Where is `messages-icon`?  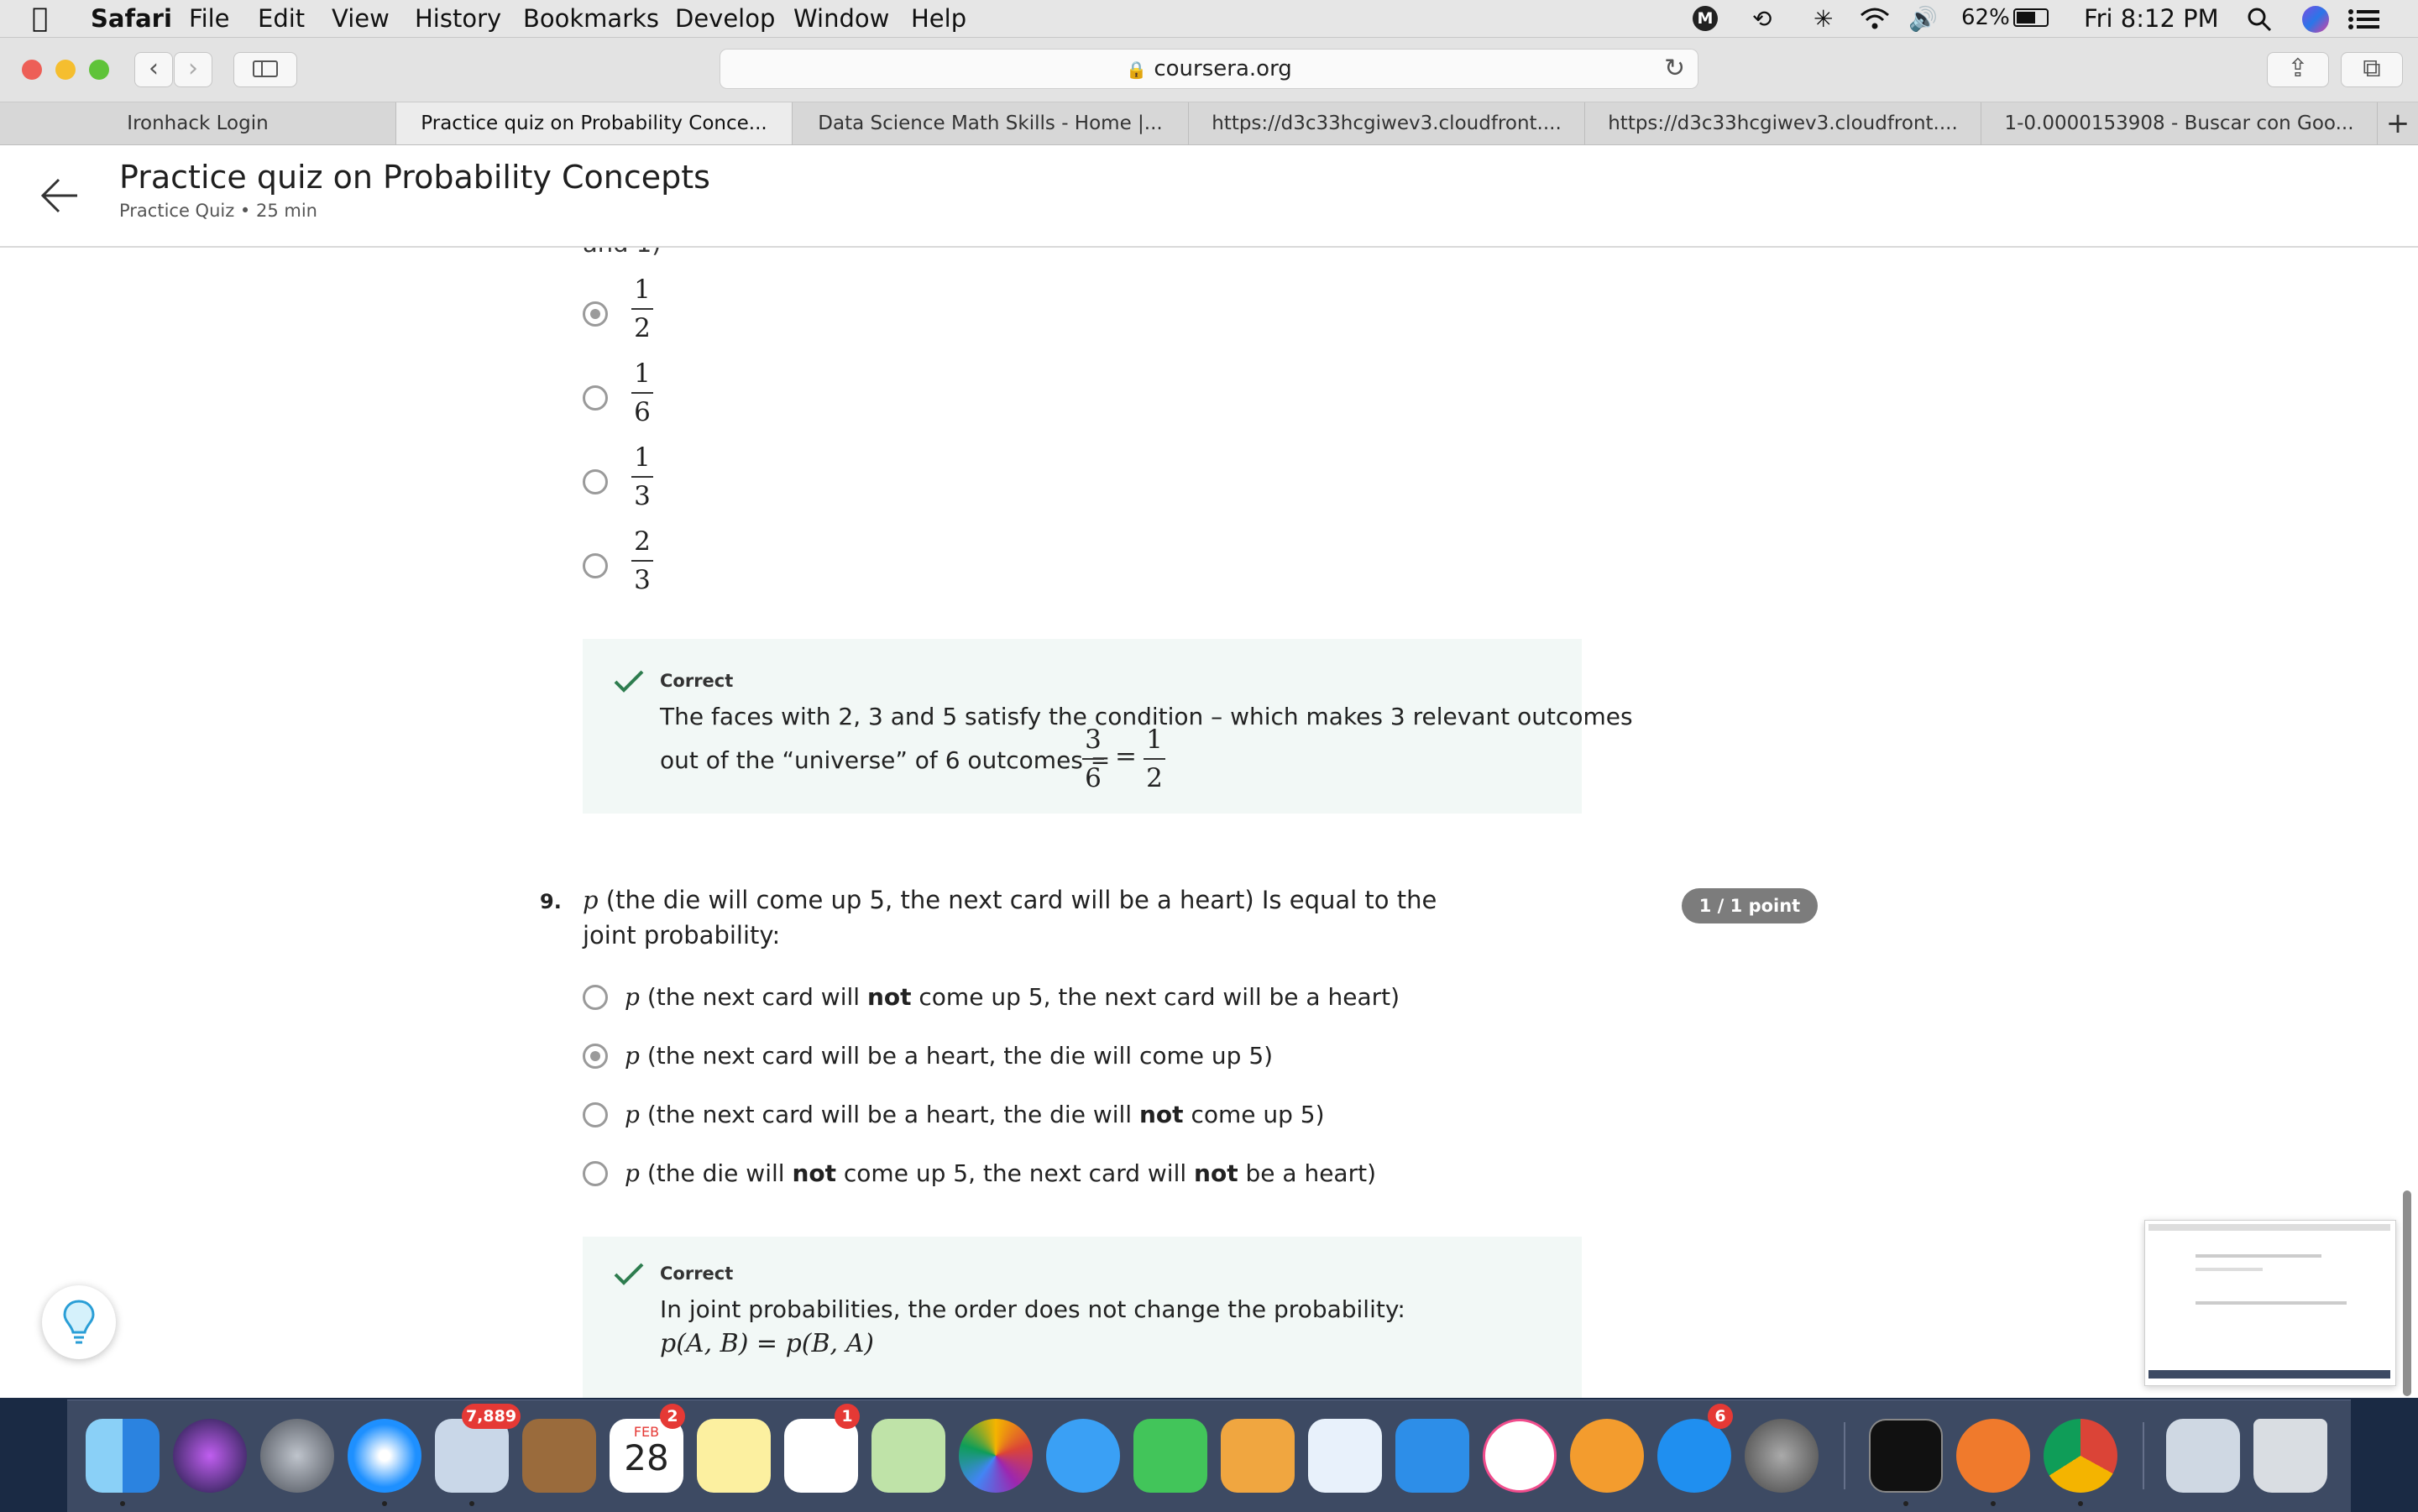 messages-icon is located at coordinates (1083, 1456).